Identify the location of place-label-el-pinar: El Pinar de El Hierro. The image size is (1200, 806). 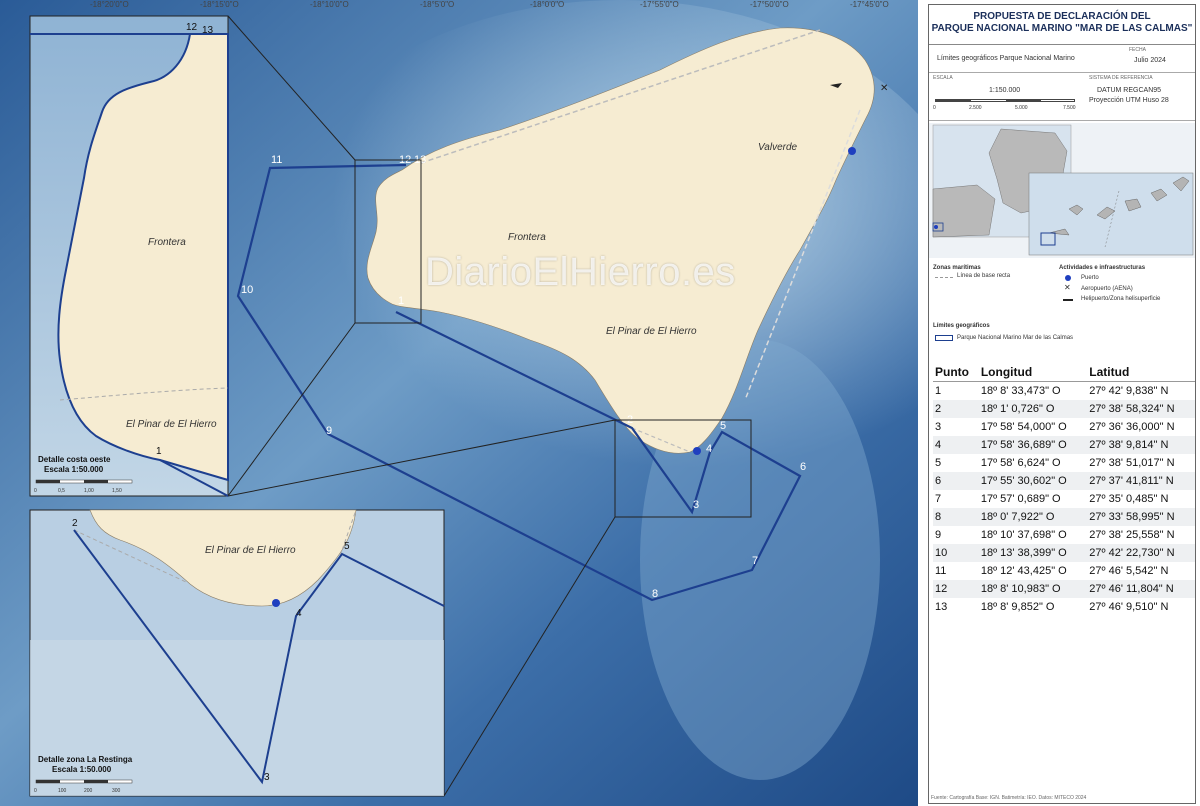
(651, 331).